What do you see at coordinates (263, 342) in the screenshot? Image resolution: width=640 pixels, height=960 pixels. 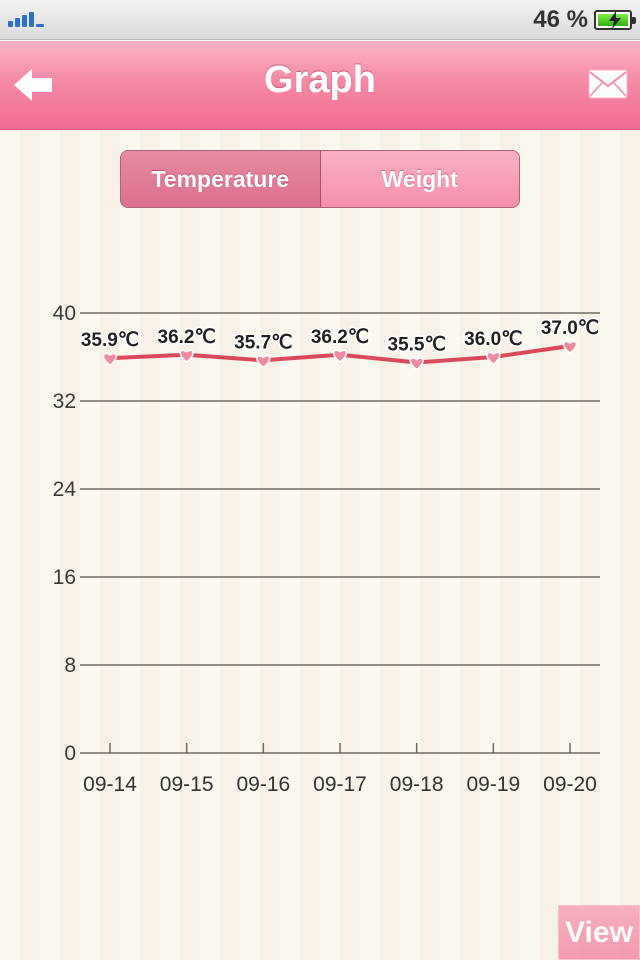 I see `data-label: 35.7℃` at bounding box center [263, 342].